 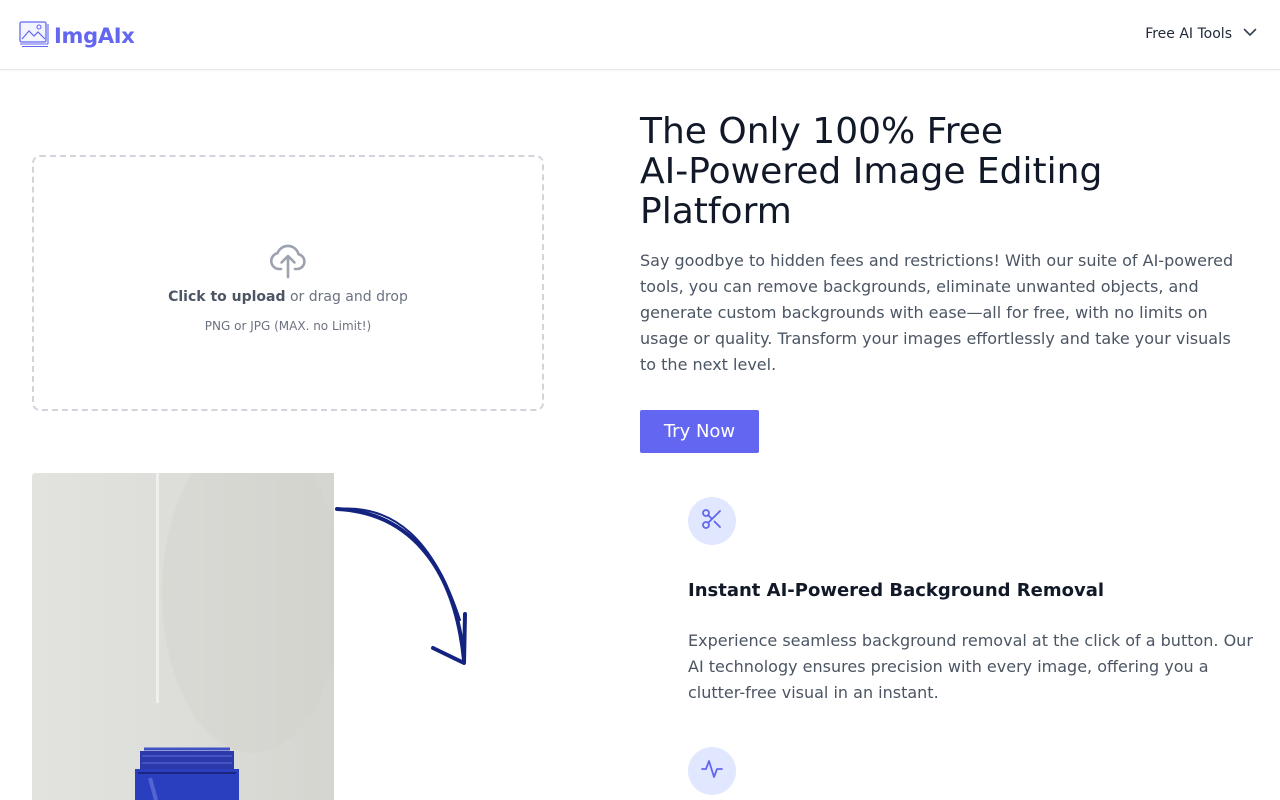 What do you see at coordinates (699, 431) in the screenshot?
I see `try-now-button: Try Now` at bounding box center [699, 431].